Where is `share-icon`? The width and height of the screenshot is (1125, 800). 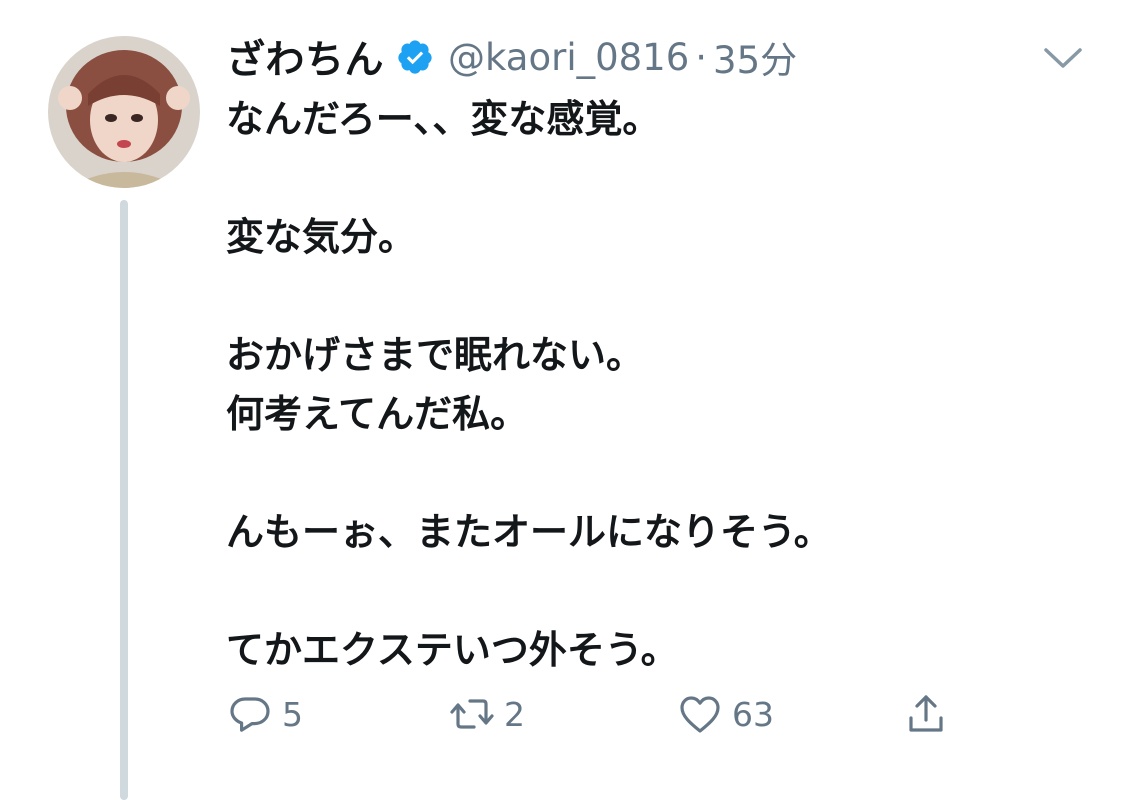
share-icon is located at coordinates (926, 714).